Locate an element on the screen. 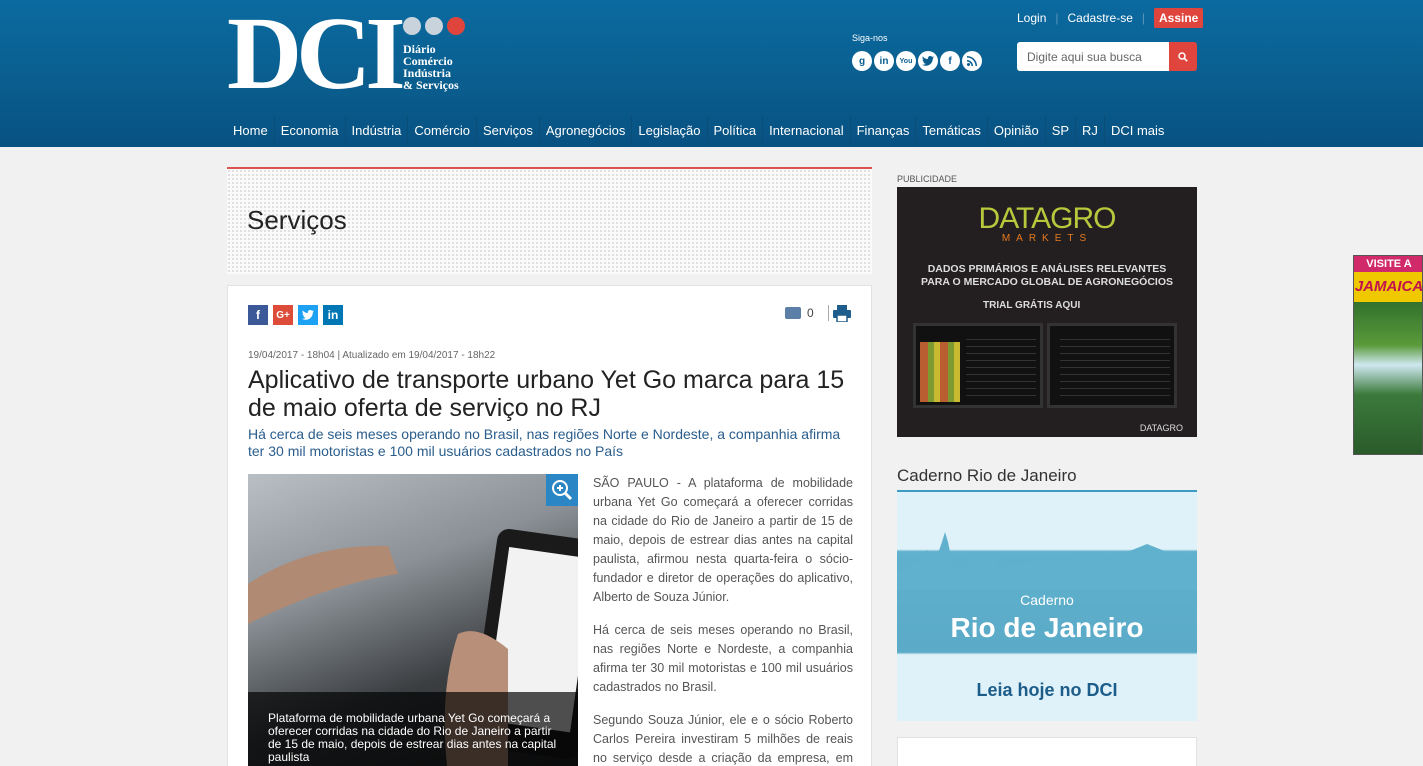 This screenshot has height=766, width=1423. logo-wordmark: DCI is located at coordinates (316, 55).